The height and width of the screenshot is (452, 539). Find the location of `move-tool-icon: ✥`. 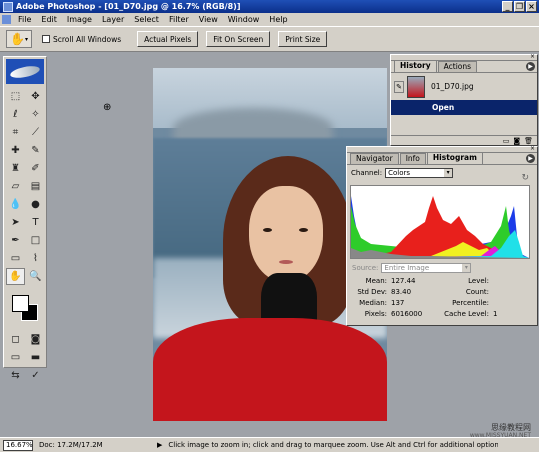

move-tool-icon: ✥ is located at coordinates (35, 96).